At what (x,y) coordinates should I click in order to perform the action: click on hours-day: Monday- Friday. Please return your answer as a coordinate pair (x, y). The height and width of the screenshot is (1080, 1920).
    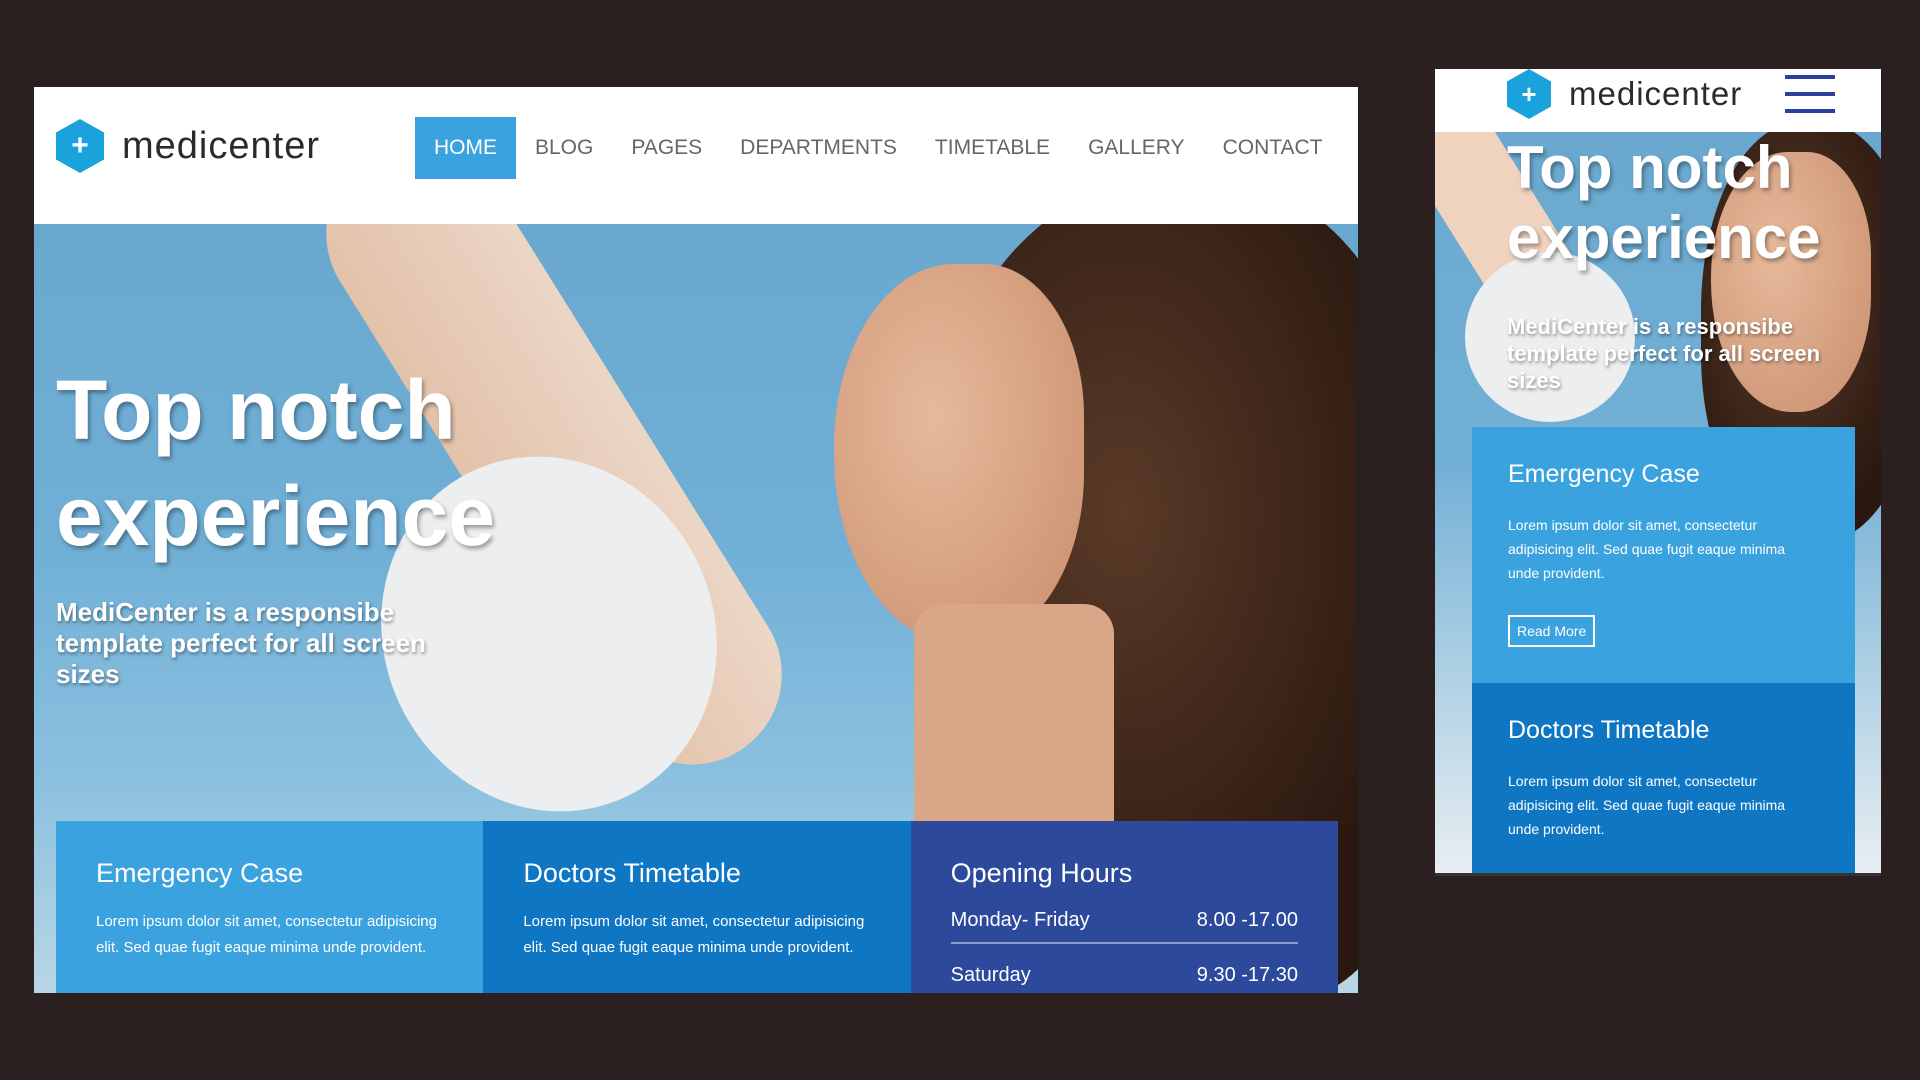
    Looking at the image, I should click on (1020, 920).